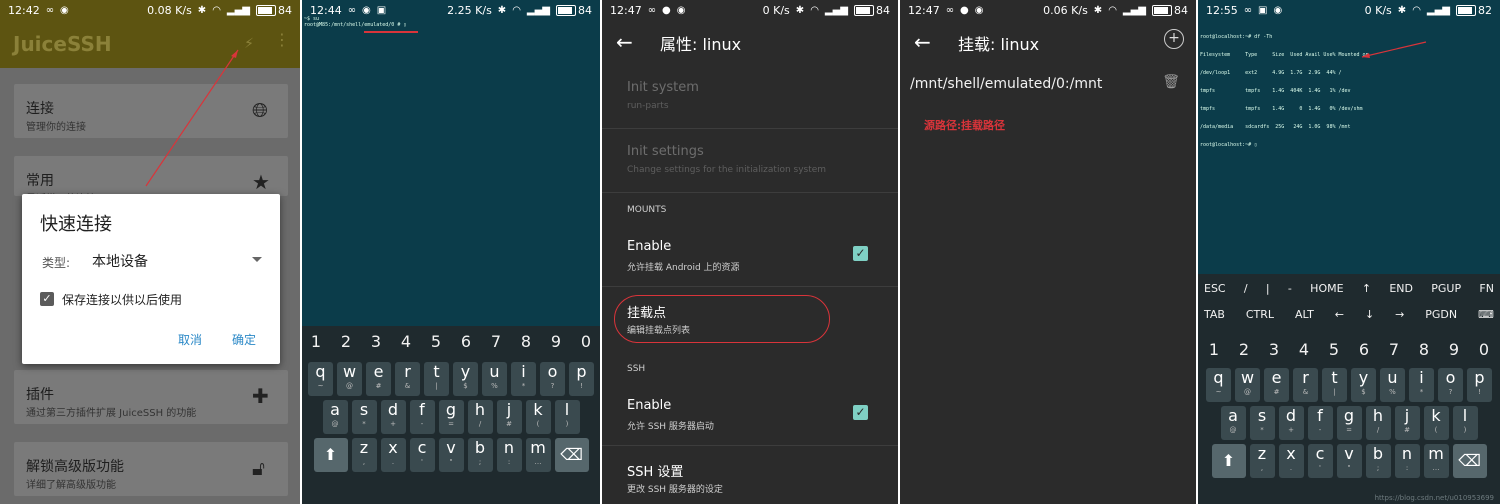 The image size is (1500, 504). Describe the element at coordinates (860, 412) in the screenshot. I see `ssh-enable-checkbox: ✓` at that location.